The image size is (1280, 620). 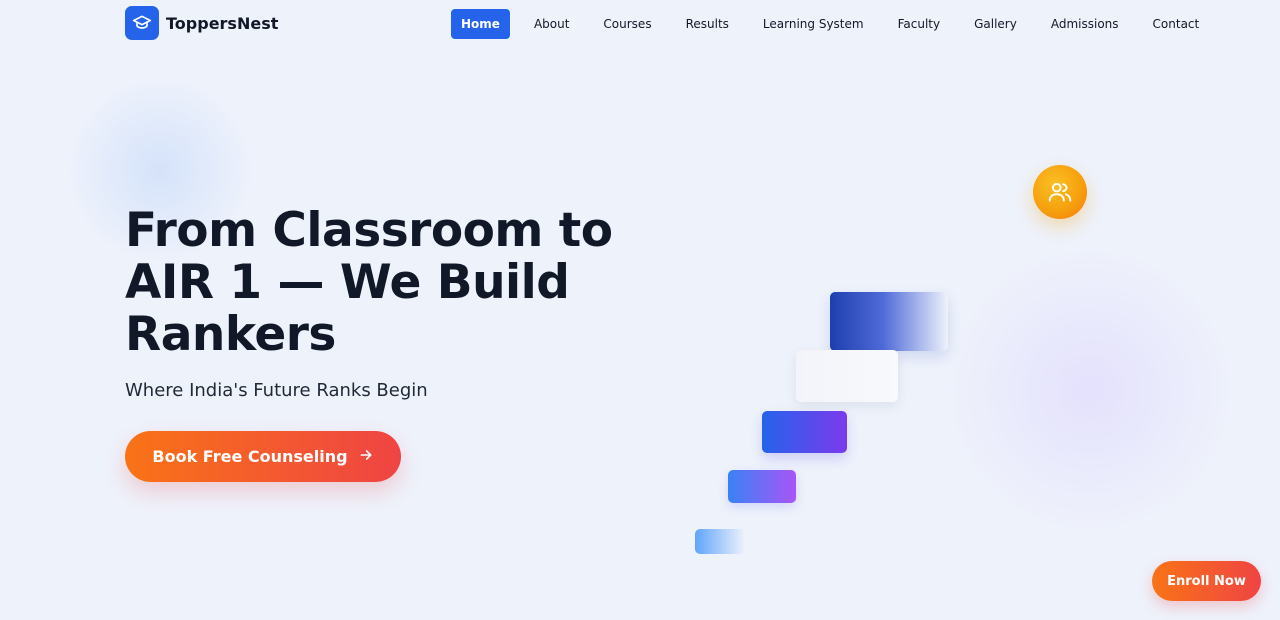 I want to click on background-glow-right, so click(x=1090, y=390).